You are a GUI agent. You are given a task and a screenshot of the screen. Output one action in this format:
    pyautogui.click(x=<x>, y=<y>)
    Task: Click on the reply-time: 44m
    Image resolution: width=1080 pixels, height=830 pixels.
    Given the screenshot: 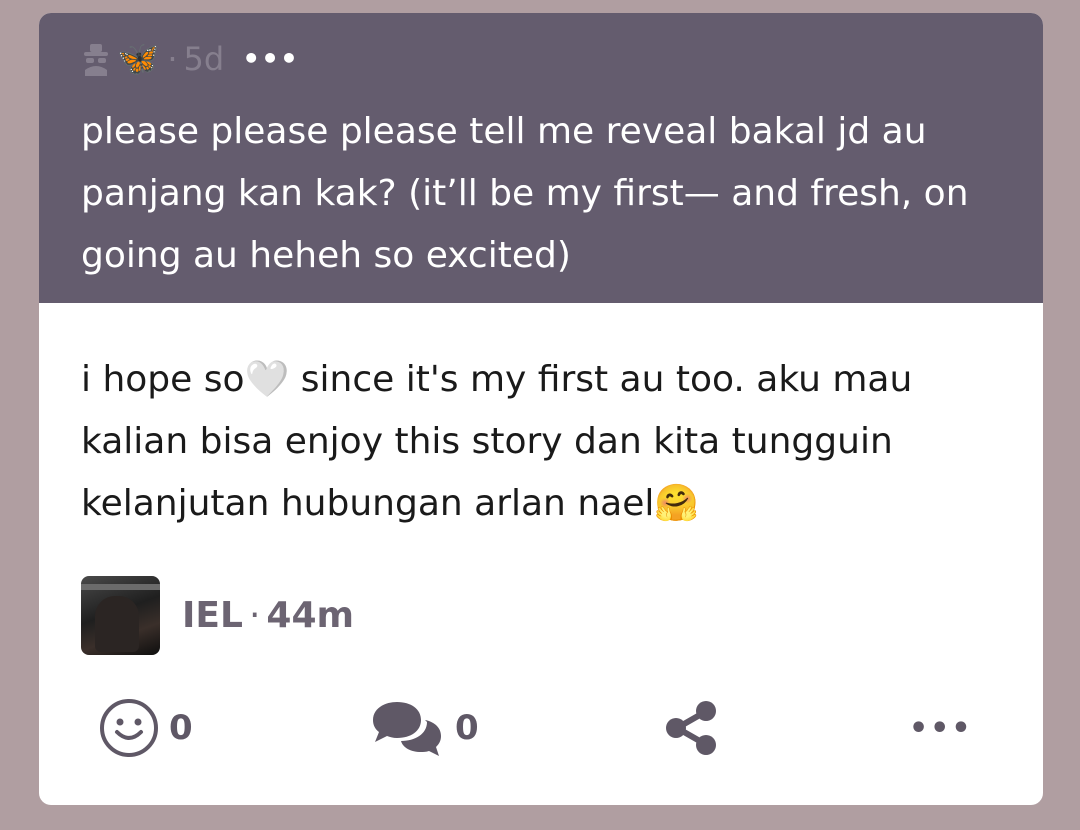 What is the action you would take?
    pyautogui.click(x=310, y=615)
    